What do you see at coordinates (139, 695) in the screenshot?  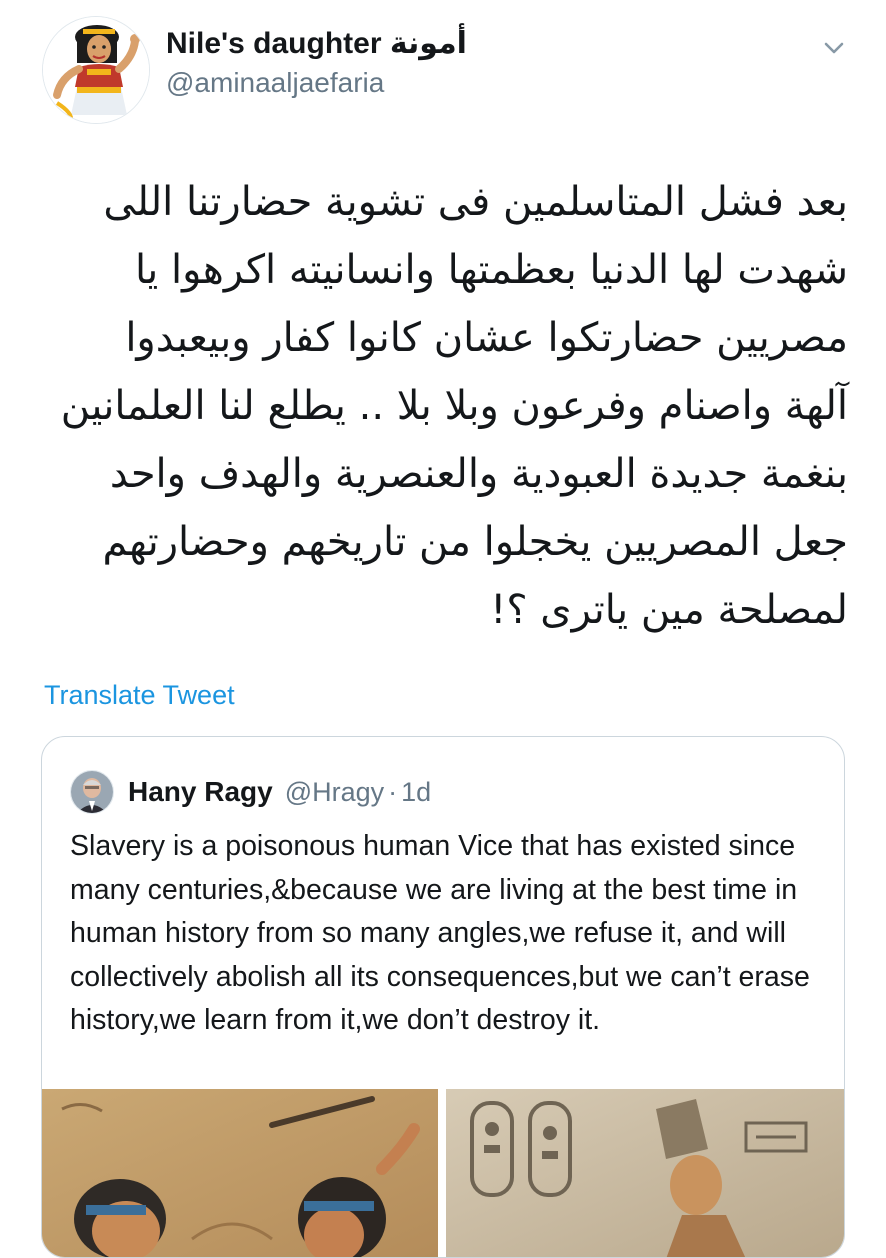 I see `translate-tweet-link: Translate Tweet` at bounding box center [139, 695].